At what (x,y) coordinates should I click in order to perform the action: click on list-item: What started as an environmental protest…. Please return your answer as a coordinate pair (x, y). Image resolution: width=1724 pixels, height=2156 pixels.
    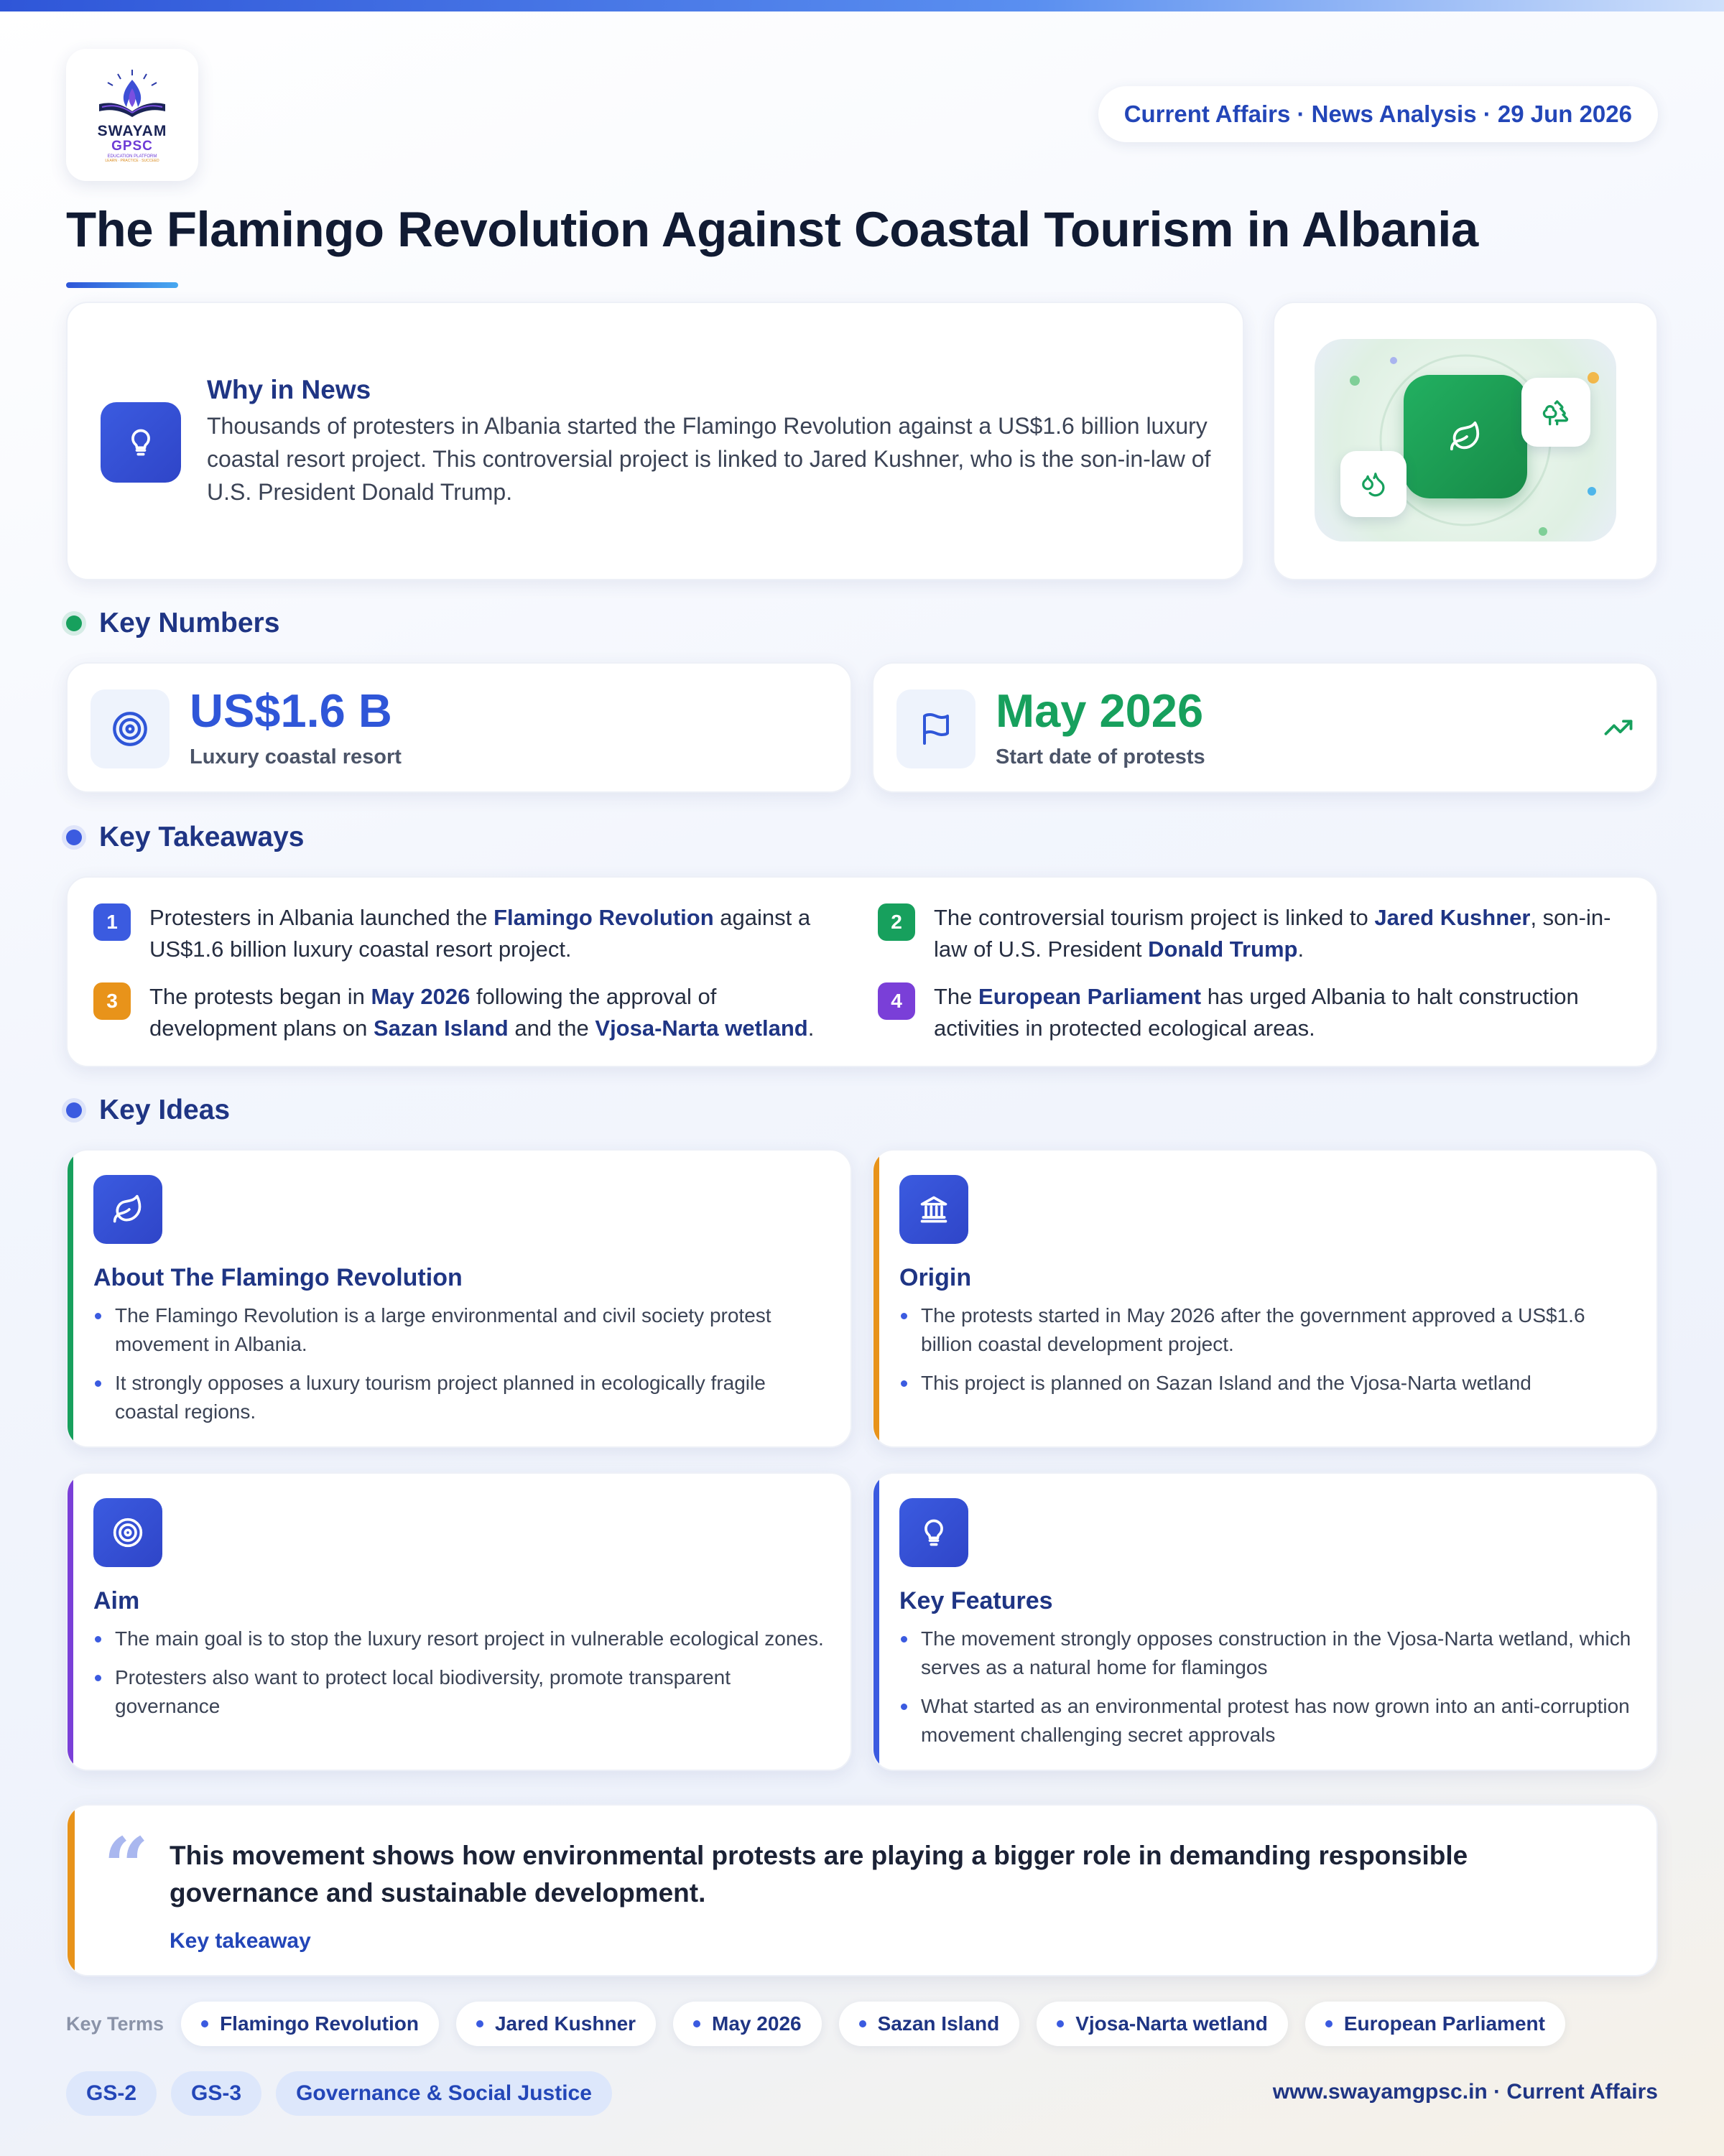
    Looking at the image, I should click on (1265, 1721).